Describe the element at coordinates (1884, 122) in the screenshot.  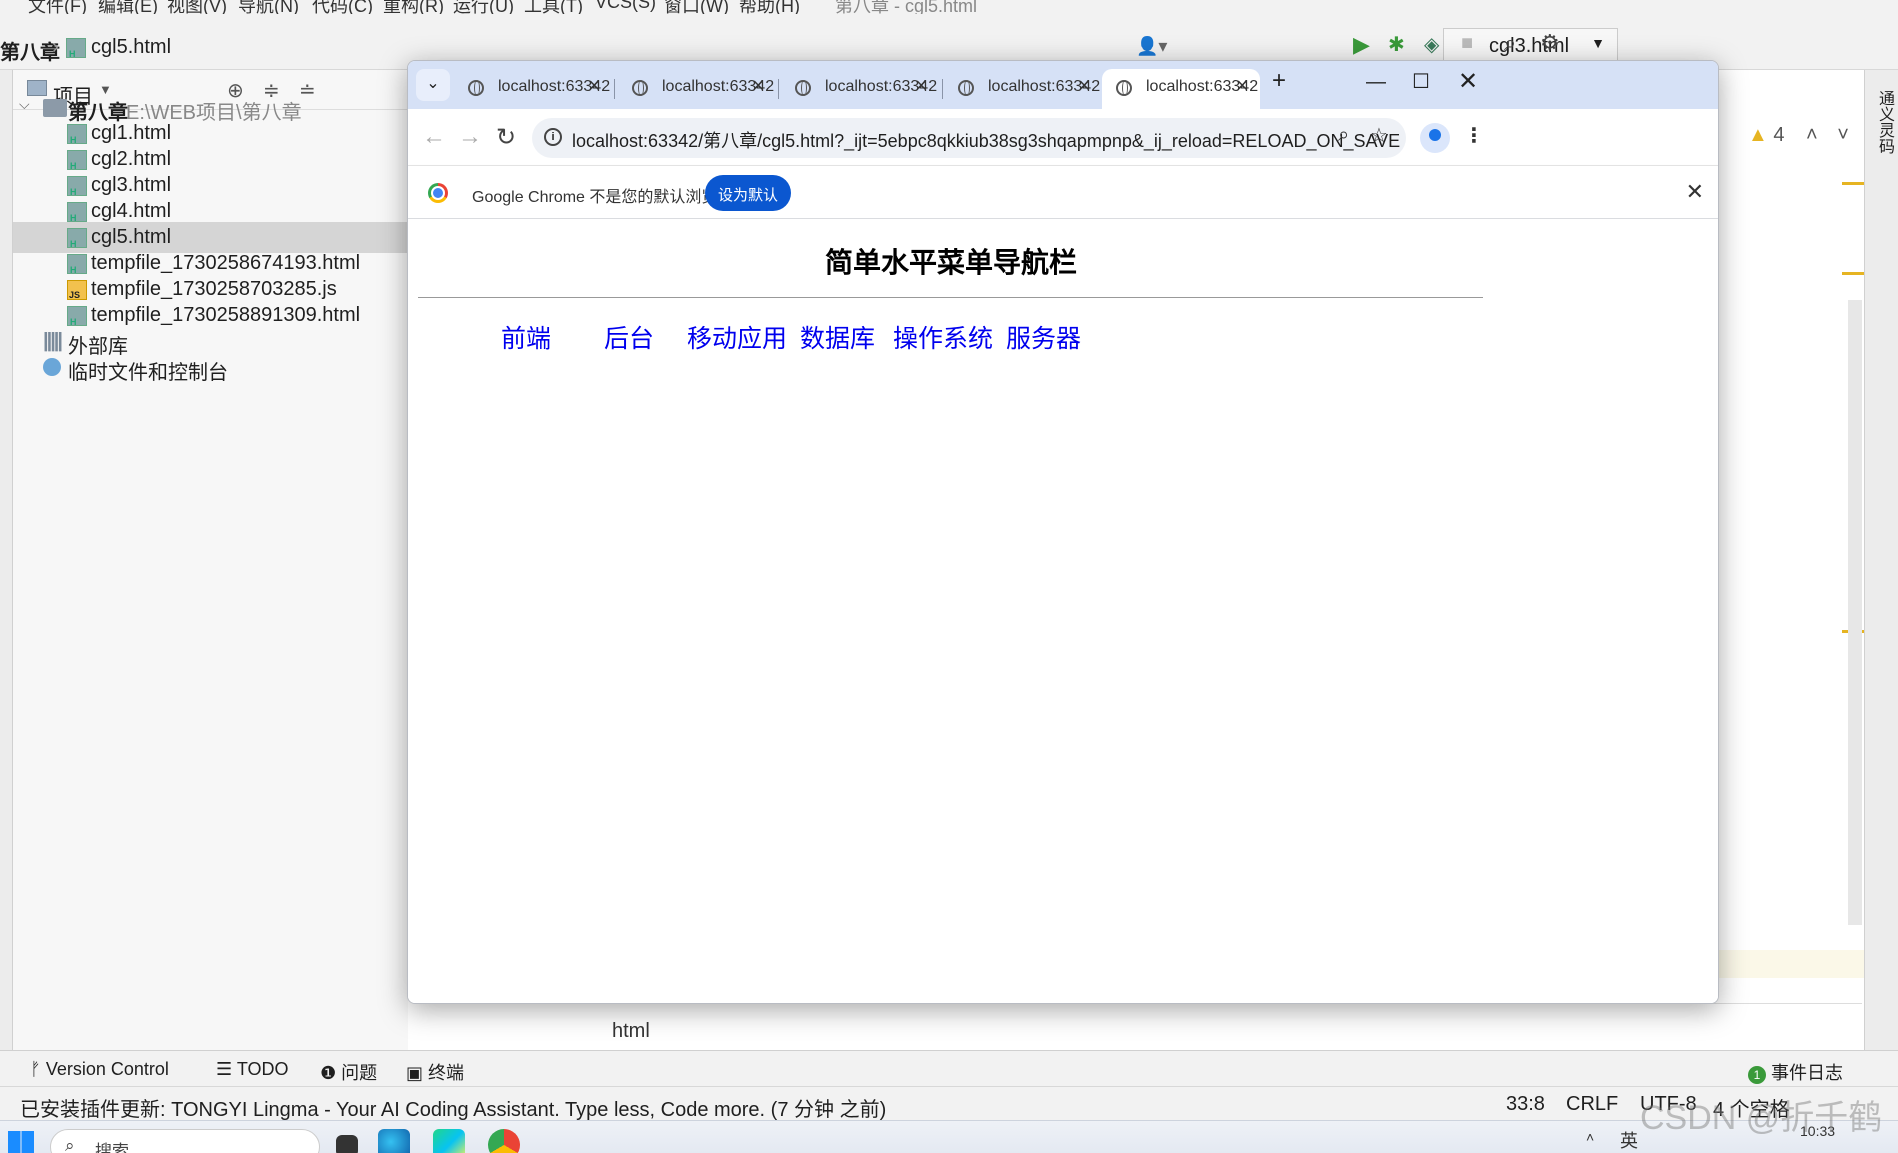
I see `tongyi-tool-button: 通义灵码` at that location.